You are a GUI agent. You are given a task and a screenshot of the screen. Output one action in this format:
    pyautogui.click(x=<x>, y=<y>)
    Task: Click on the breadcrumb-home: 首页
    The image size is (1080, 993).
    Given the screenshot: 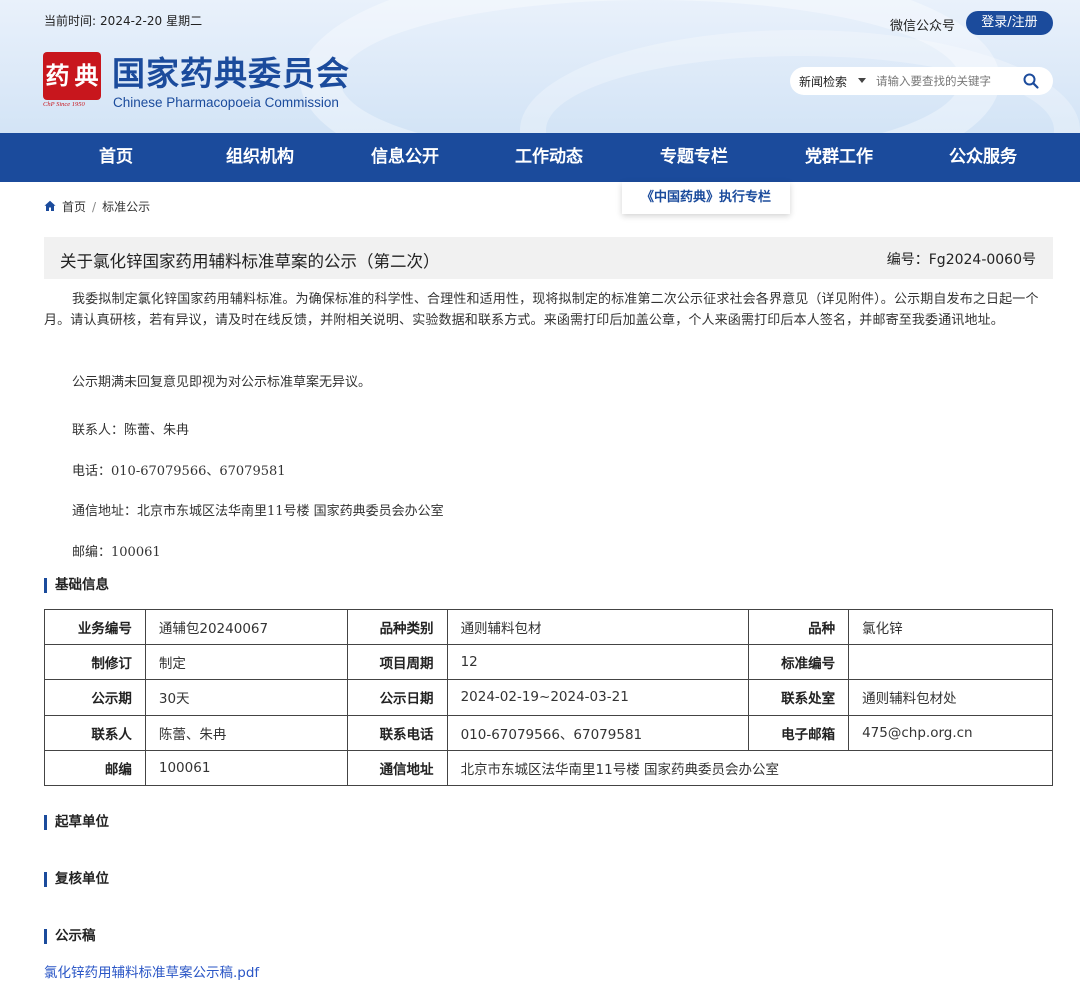 What is the action you would take?
    pyautogui.click(x=74, y=207)
    